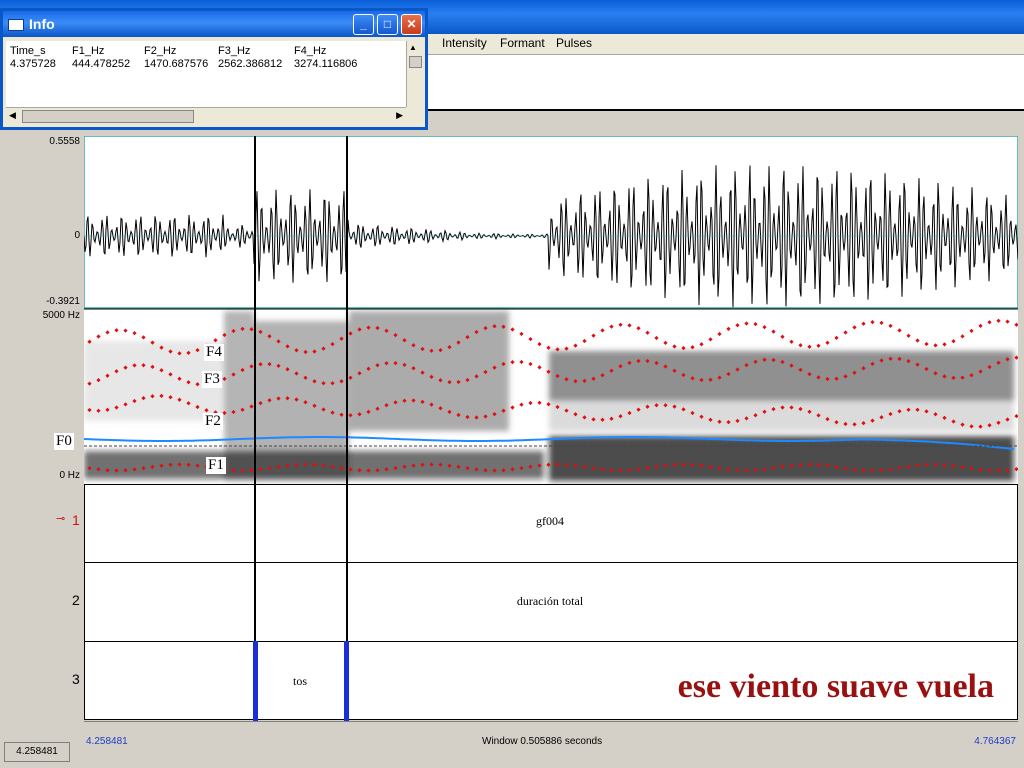 This screenshot has height=768, width=1024. I want to click on scroll-right-arrow-icon: ▶, so click(399, 115).